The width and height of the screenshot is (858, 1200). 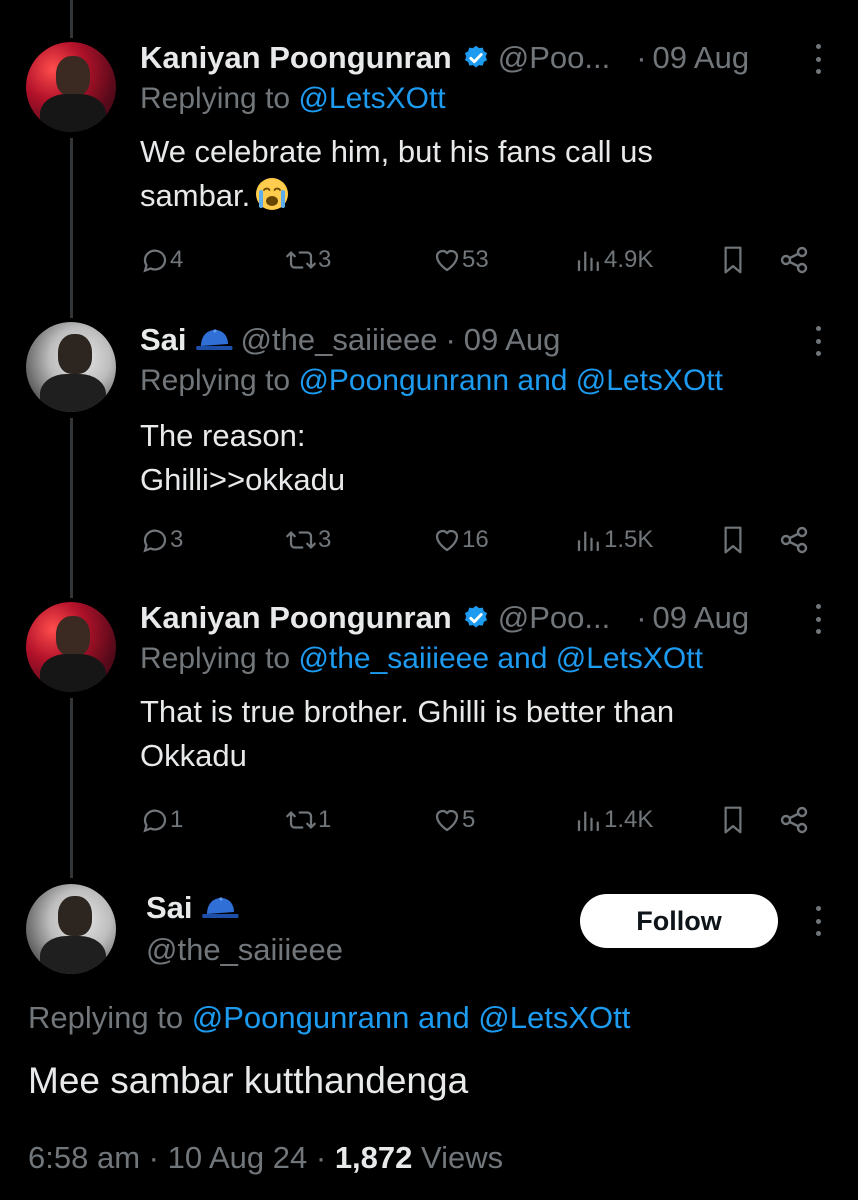 I want to click on reply-count: 4, so click(x=177, y=259).